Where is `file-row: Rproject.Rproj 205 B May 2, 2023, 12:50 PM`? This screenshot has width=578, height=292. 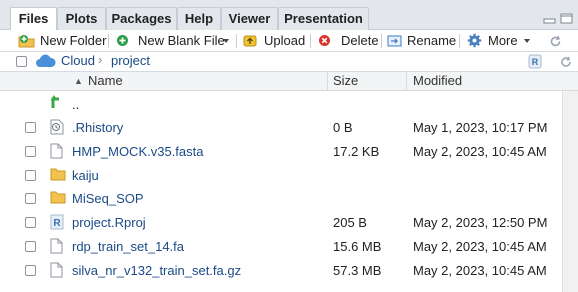
file-row: Rproject.Rproj 205 B May 2, 2023, 12:50 PM is located at coordinates (281, 222).